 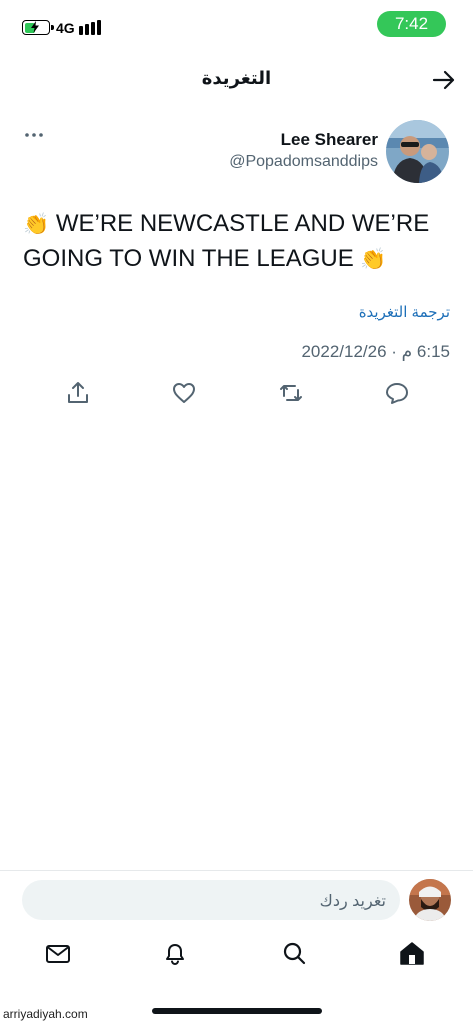 What do you see at coordinates (375, 351) in the screenshot?
I see `tweet-timestamp: 6:15 م · 2022/12/26` at bounding box center [375, 351].